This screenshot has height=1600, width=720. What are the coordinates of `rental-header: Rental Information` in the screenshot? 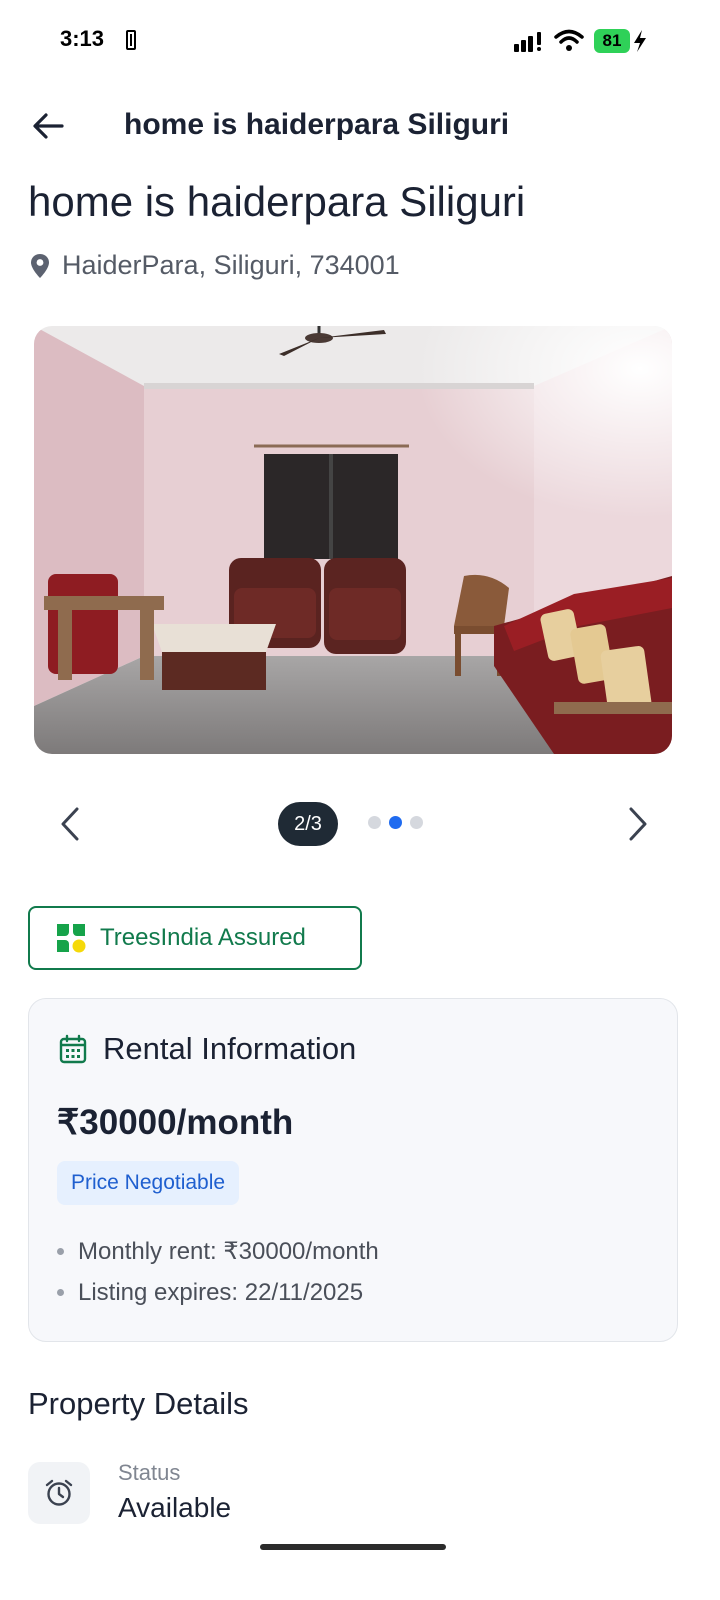 It's located at (207, 1049).